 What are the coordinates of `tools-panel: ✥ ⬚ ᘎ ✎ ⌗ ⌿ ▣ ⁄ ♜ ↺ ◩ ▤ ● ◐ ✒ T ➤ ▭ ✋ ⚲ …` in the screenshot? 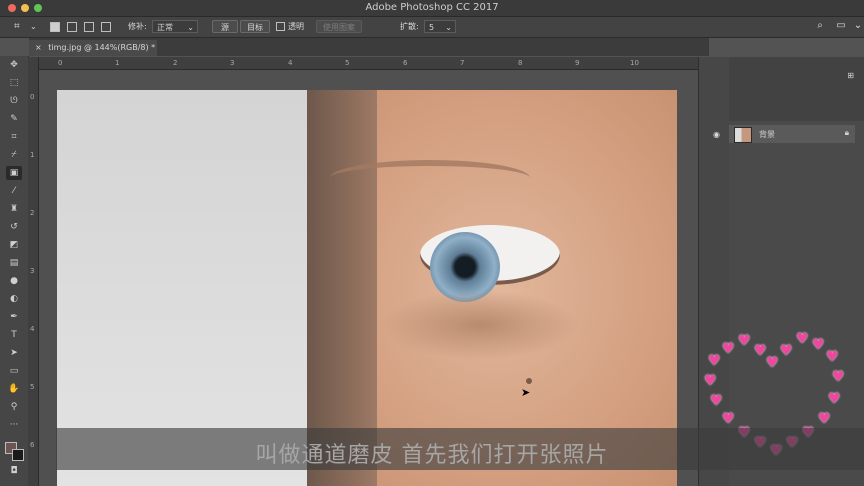 It's located at (14, 271).